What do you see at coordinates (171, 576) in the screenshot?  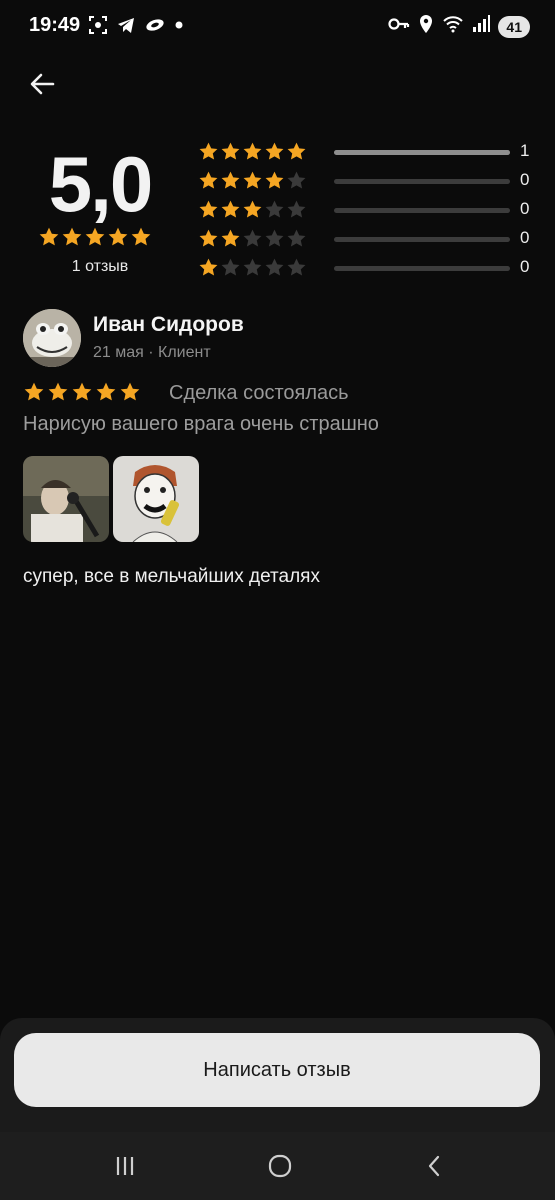 I see `review-text: супер, все в мельчайших деталях` at bounding box center [171, 576].